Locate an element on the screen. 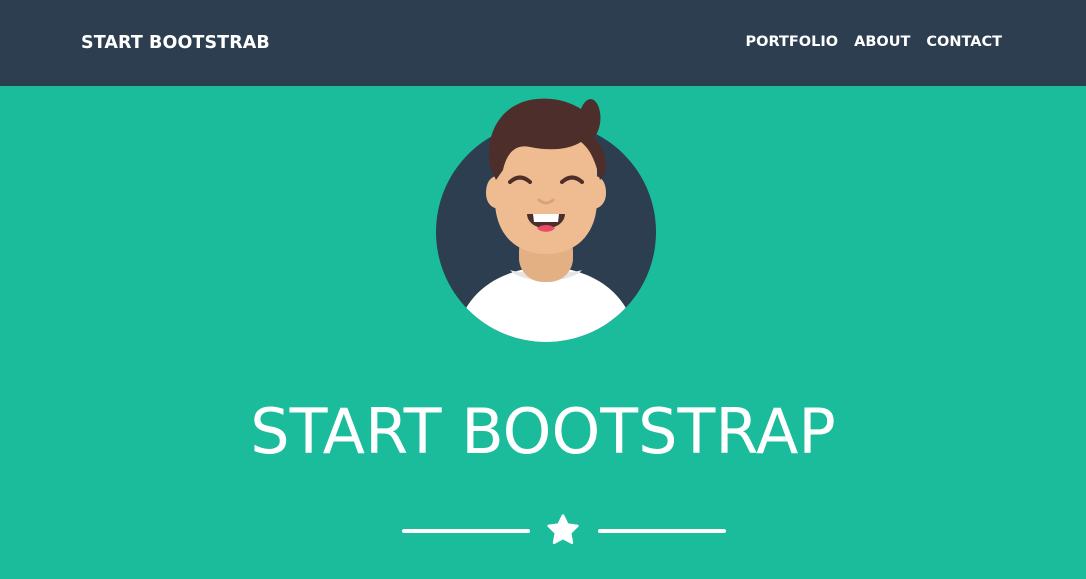 The width and height of the screenshot is (1086, 579). brand-link: START BOOTSTRAB is located at coordinates (175, 43).